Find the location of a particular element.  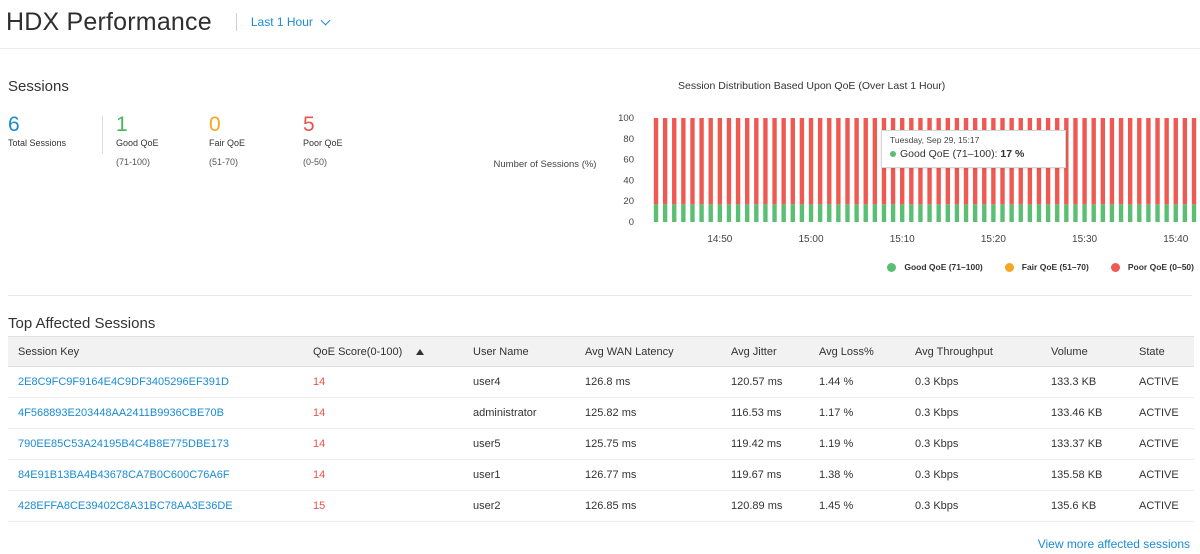

view-more-affected-sessions-link: View more affected sessions is located at coordinates (1114, 544).